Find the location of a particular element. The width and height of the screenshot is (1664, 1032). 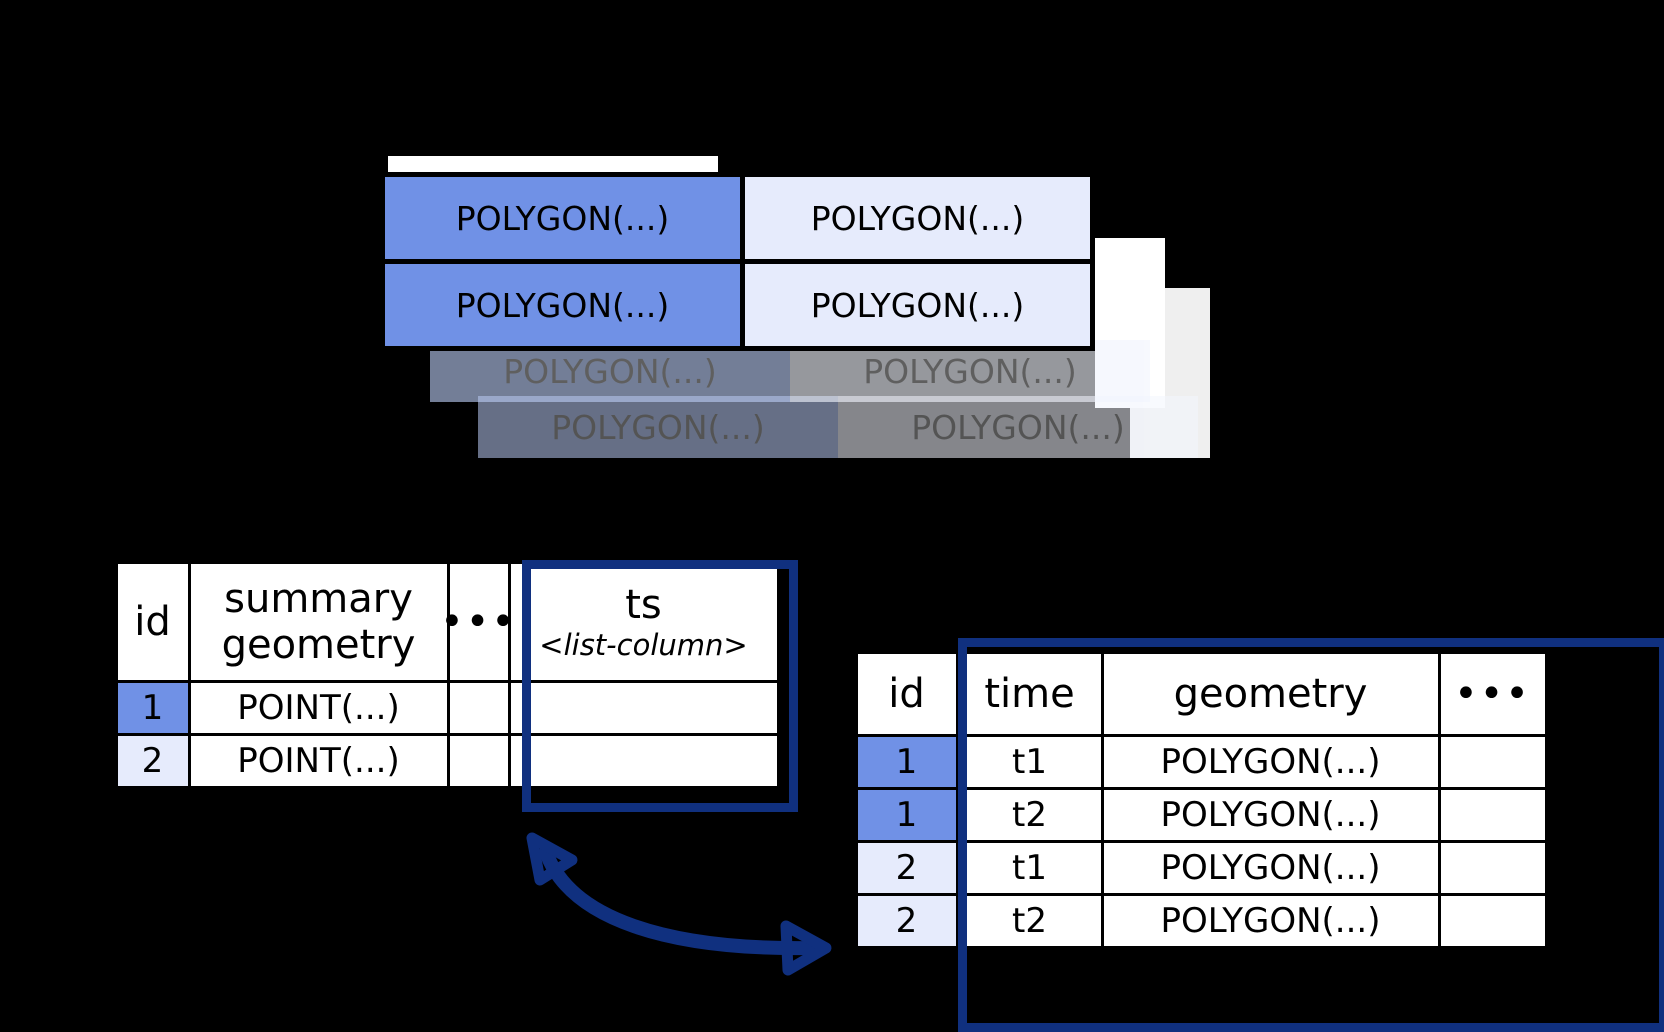

bidirectional-curved-arrow is located at coordinates (679, 904).